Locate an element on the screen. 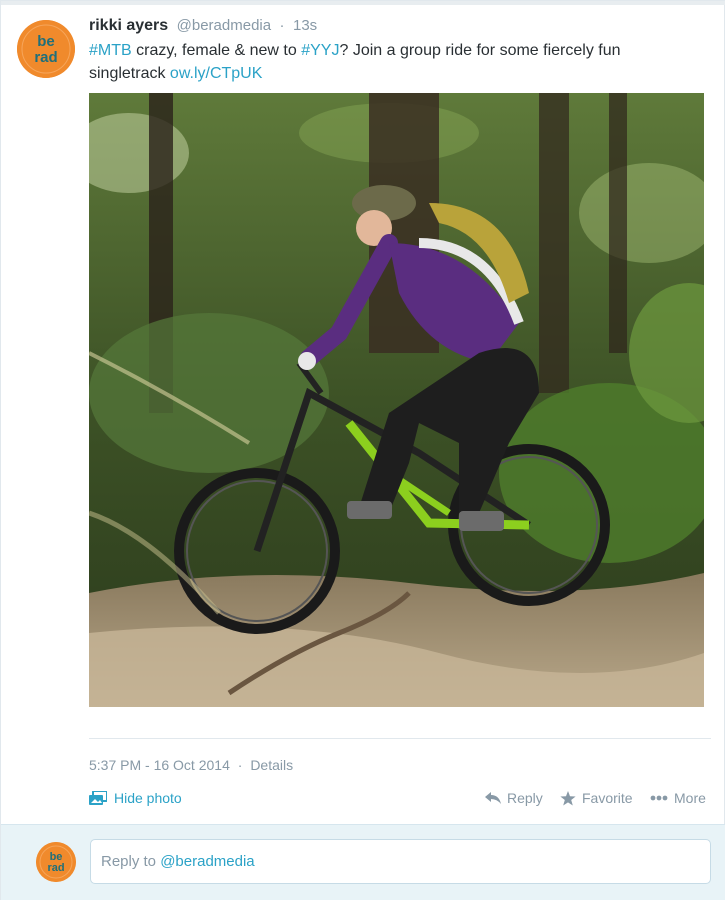 The width and height of the screenshot is (725, 900). more-label: More is located at coordinates (690, 798).